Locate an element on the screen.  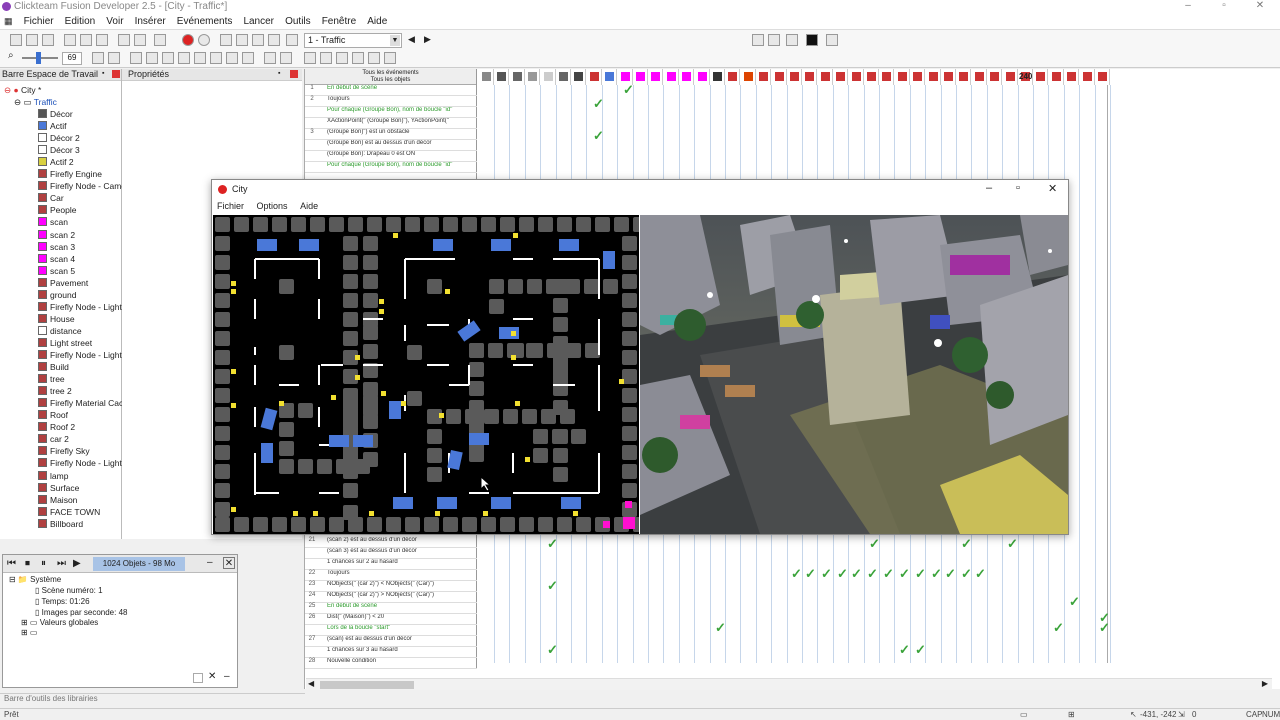
rewind-icon: ⏮ is located at coordinates (13, 564).